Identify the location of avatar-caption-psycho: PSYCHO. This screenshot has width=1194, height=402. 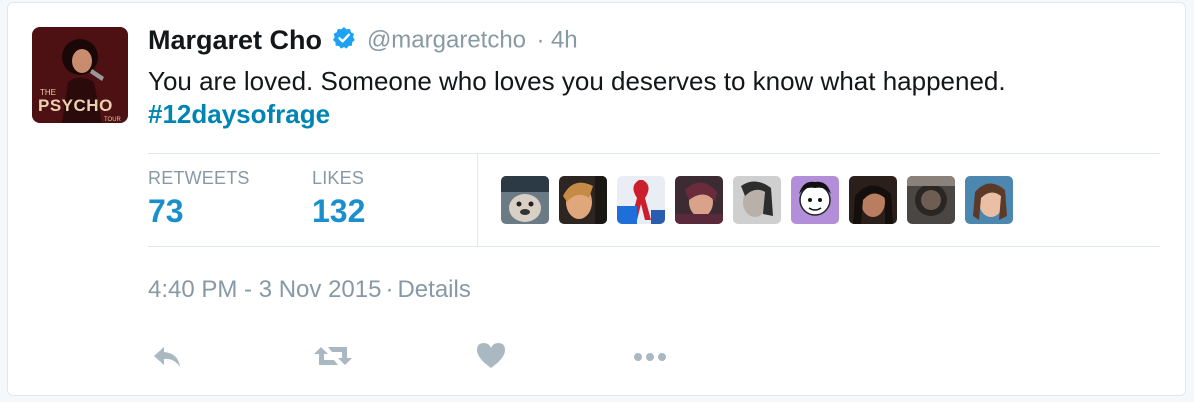
(75, 105).